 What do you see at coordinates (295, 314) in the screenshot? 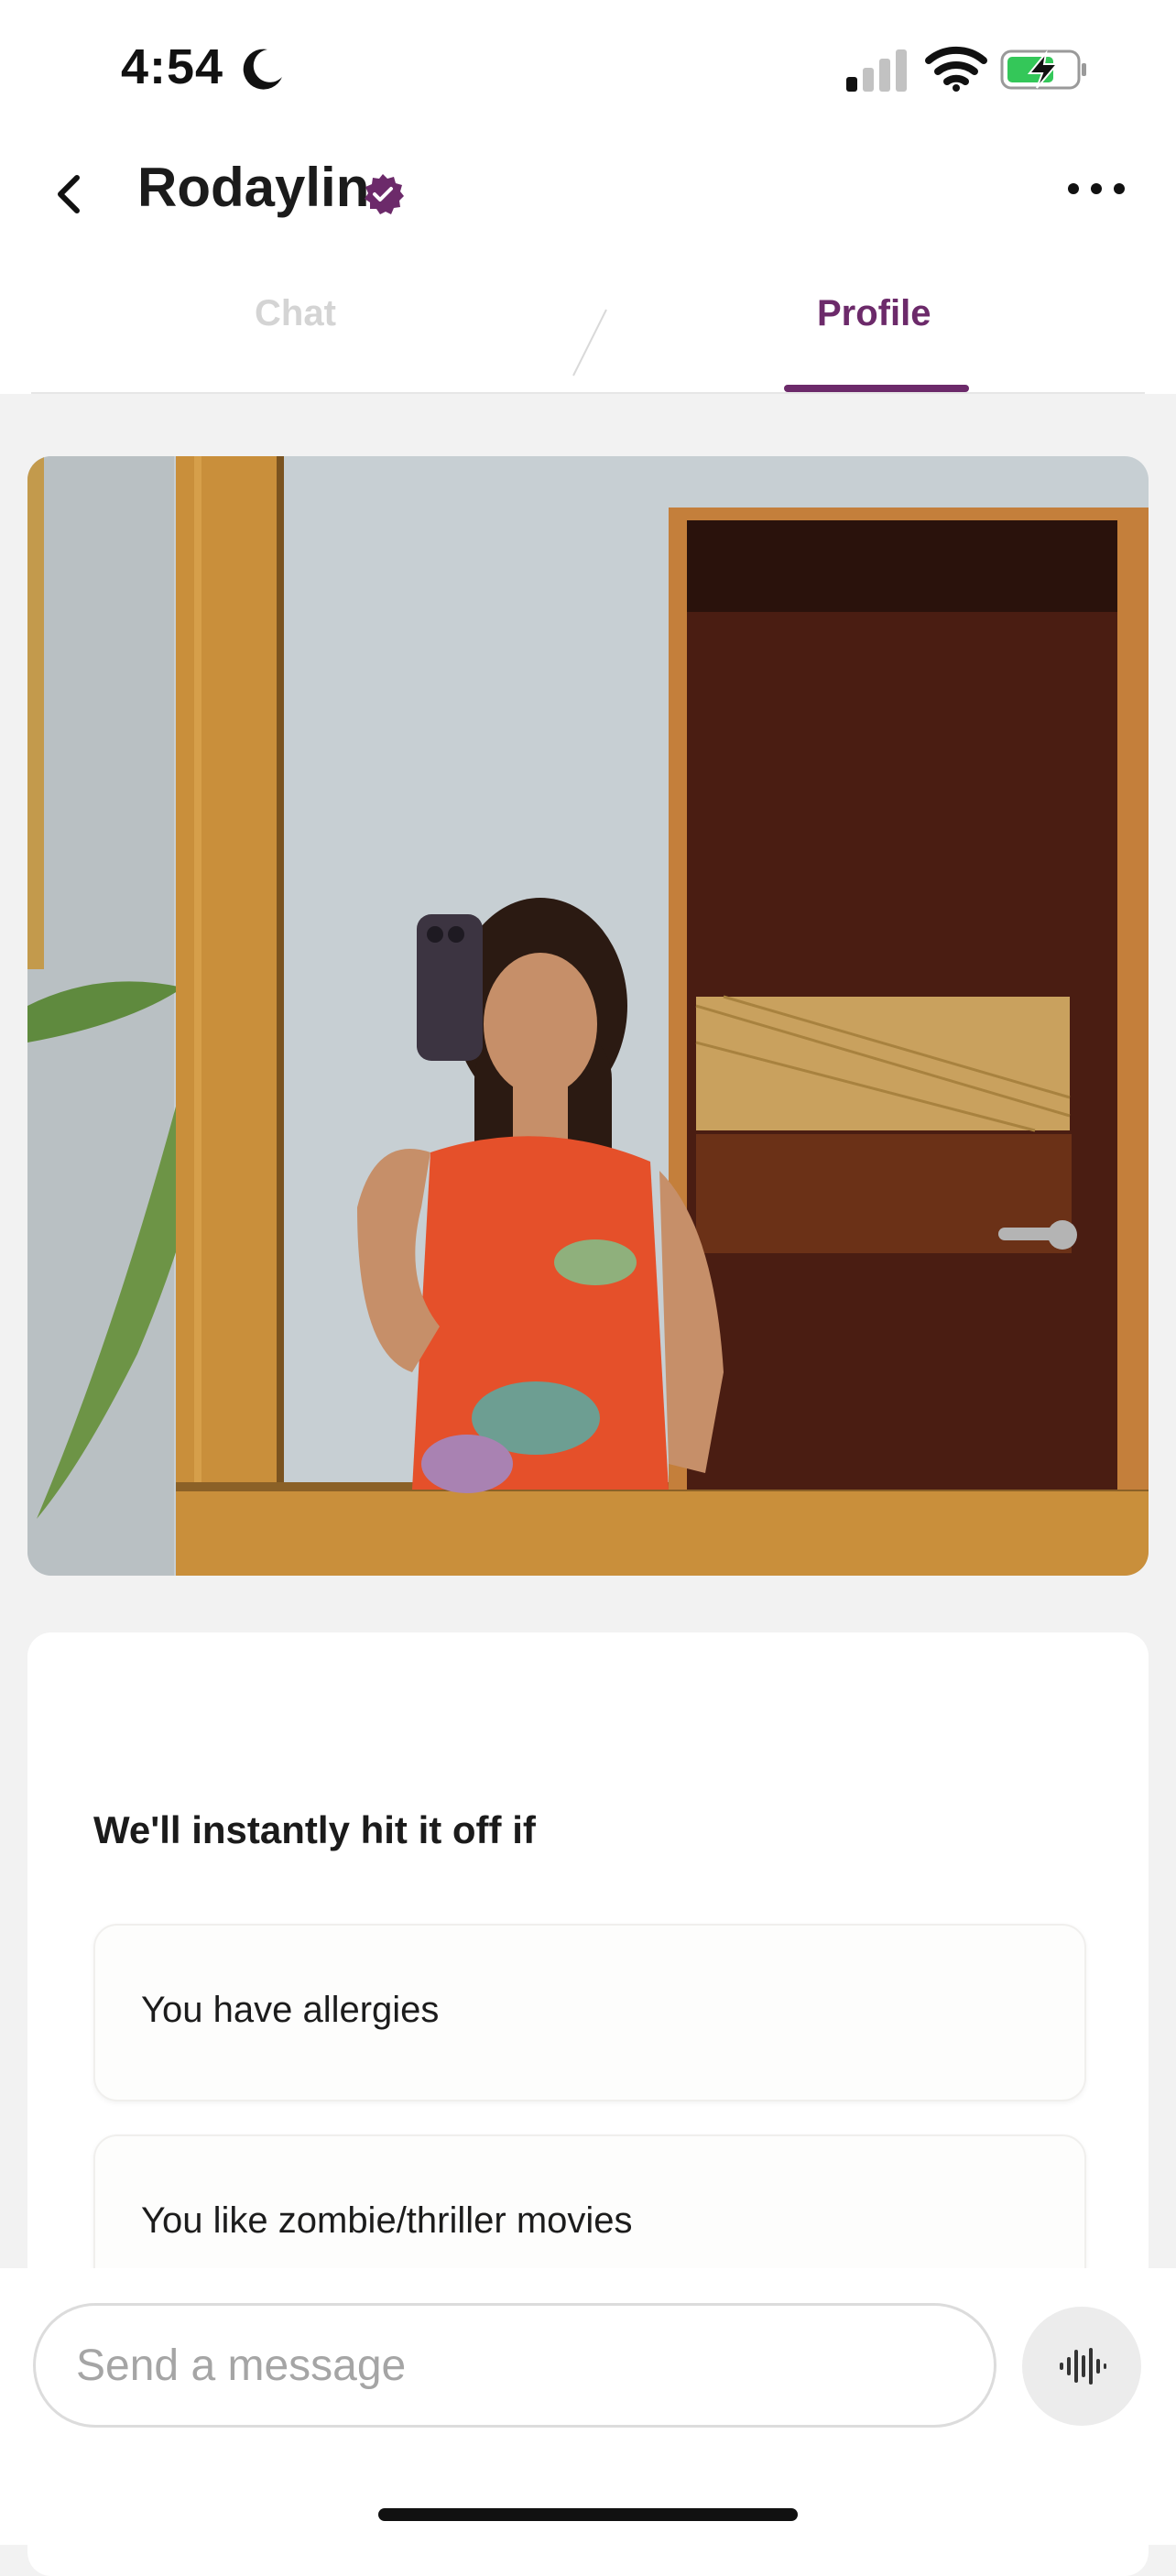
I see `tab-chat: Chat` at bounding box center [295, 314].